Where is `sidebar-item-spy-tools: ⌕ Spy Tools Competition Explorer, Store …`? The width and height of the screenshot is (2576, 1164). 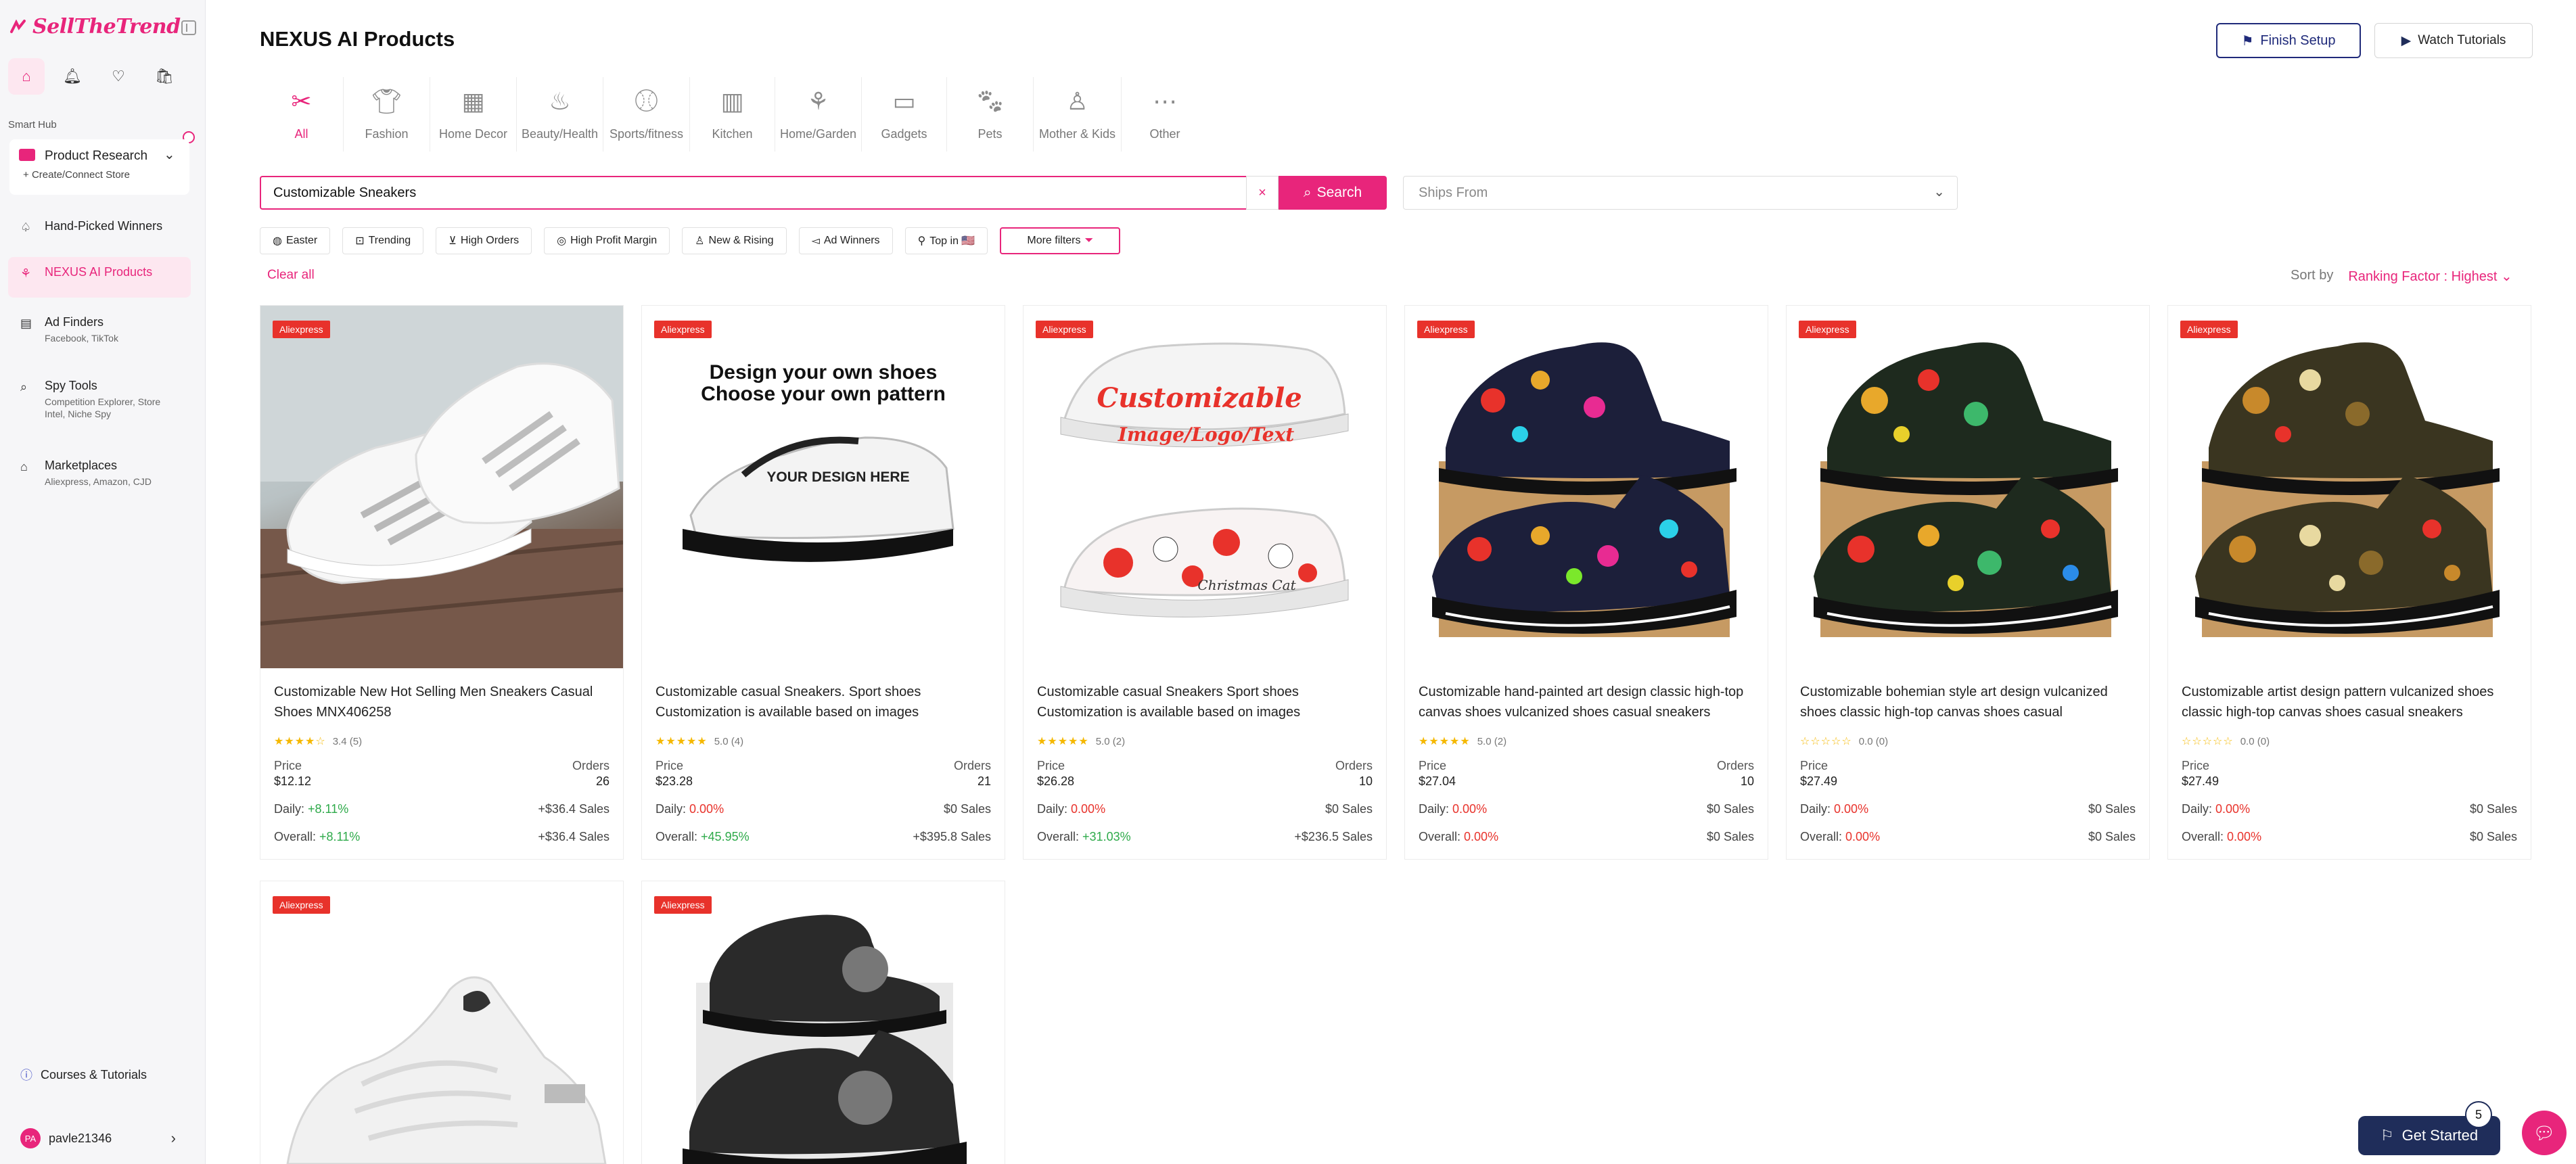 sidebar-item-spy-tools: ⌕ Spy Tools Competition Explorer, Store … is located at coordinates (99, 400).